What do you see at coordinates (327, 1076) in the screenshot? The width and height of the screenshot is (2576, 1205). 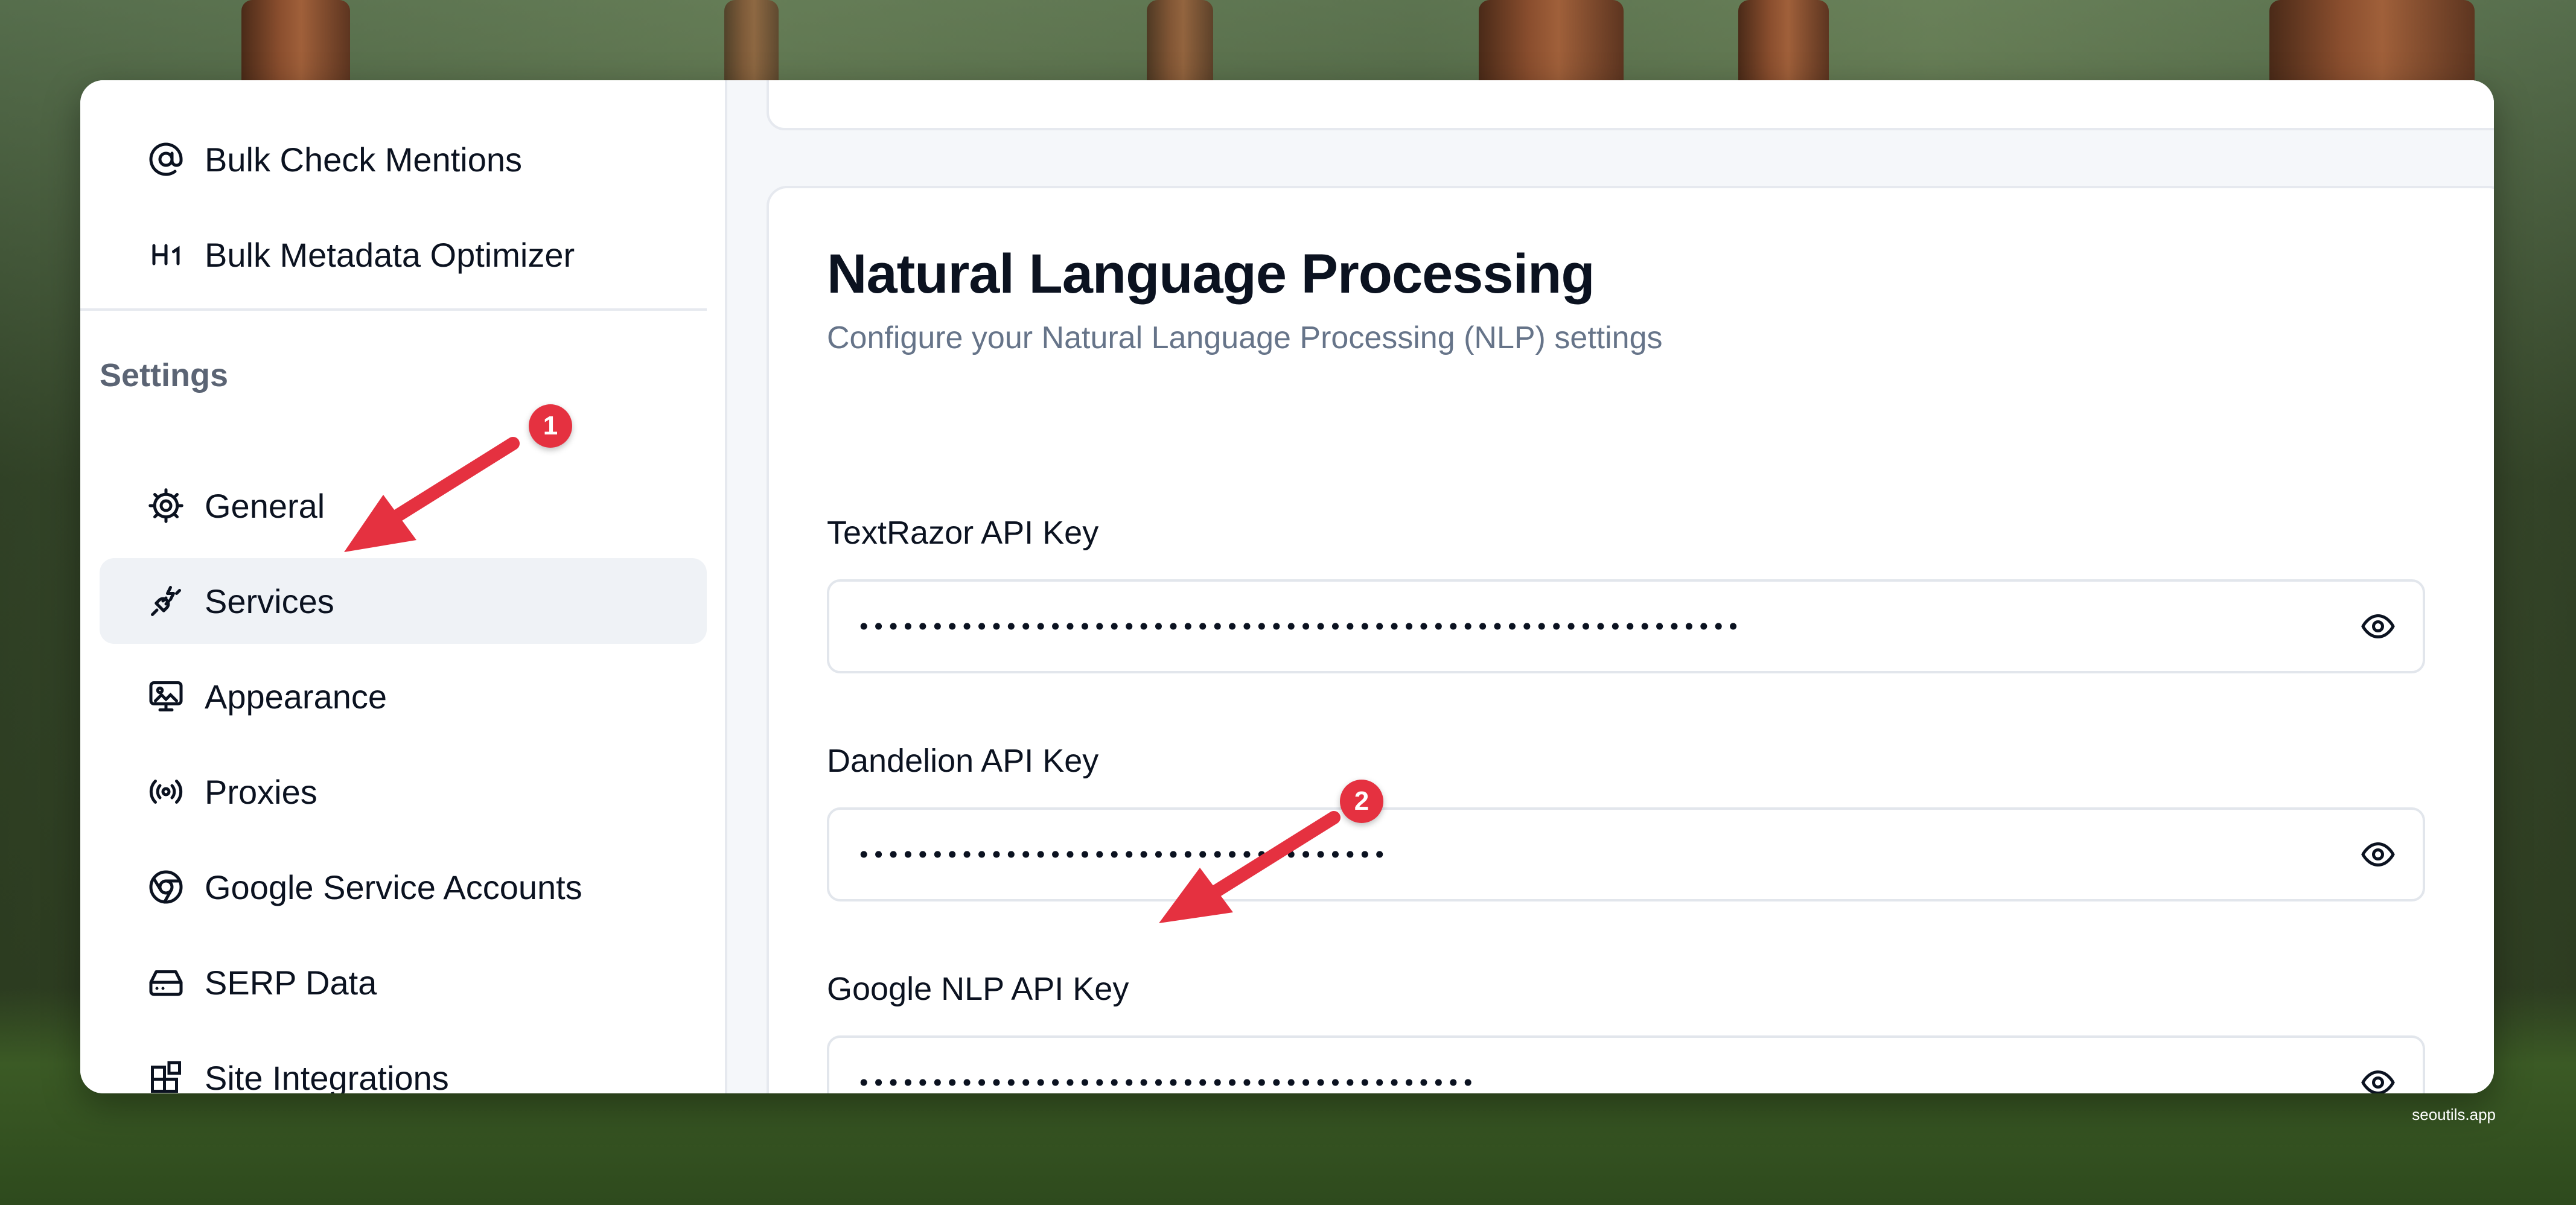 I see `sidebar-item-label: Site Integrations` at bounding box center [327, 1076].